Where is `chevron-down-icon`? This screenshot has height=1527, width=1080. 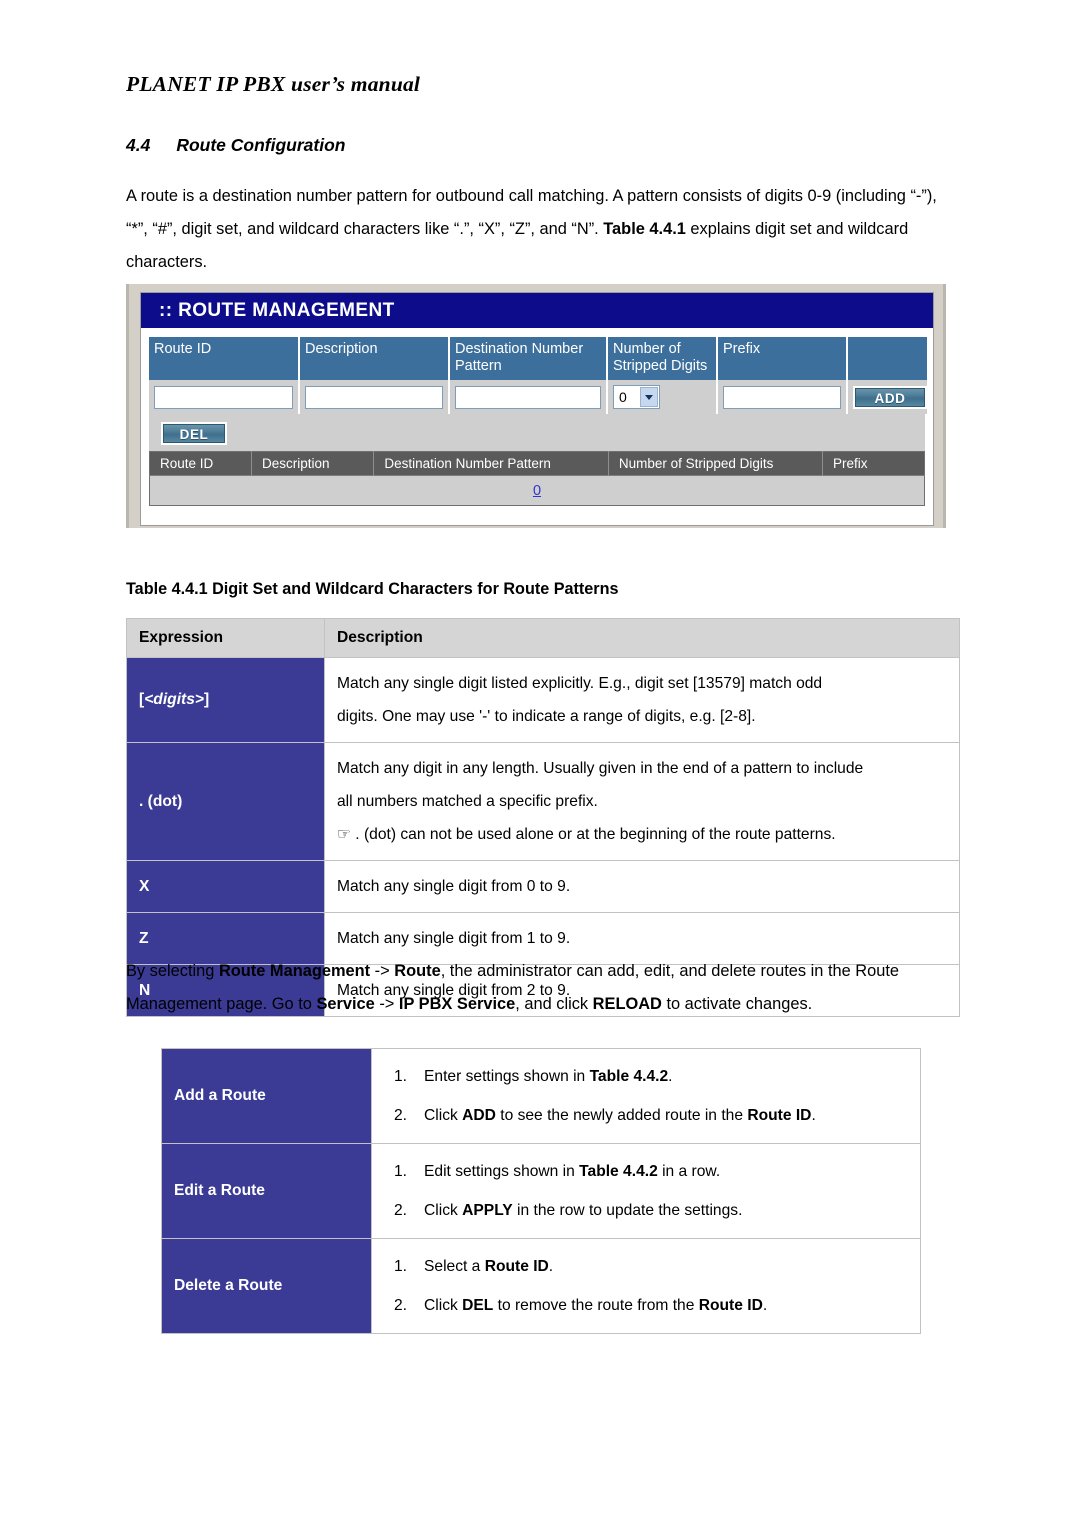 chevron-down-icon is located at coordinates (649, 397).